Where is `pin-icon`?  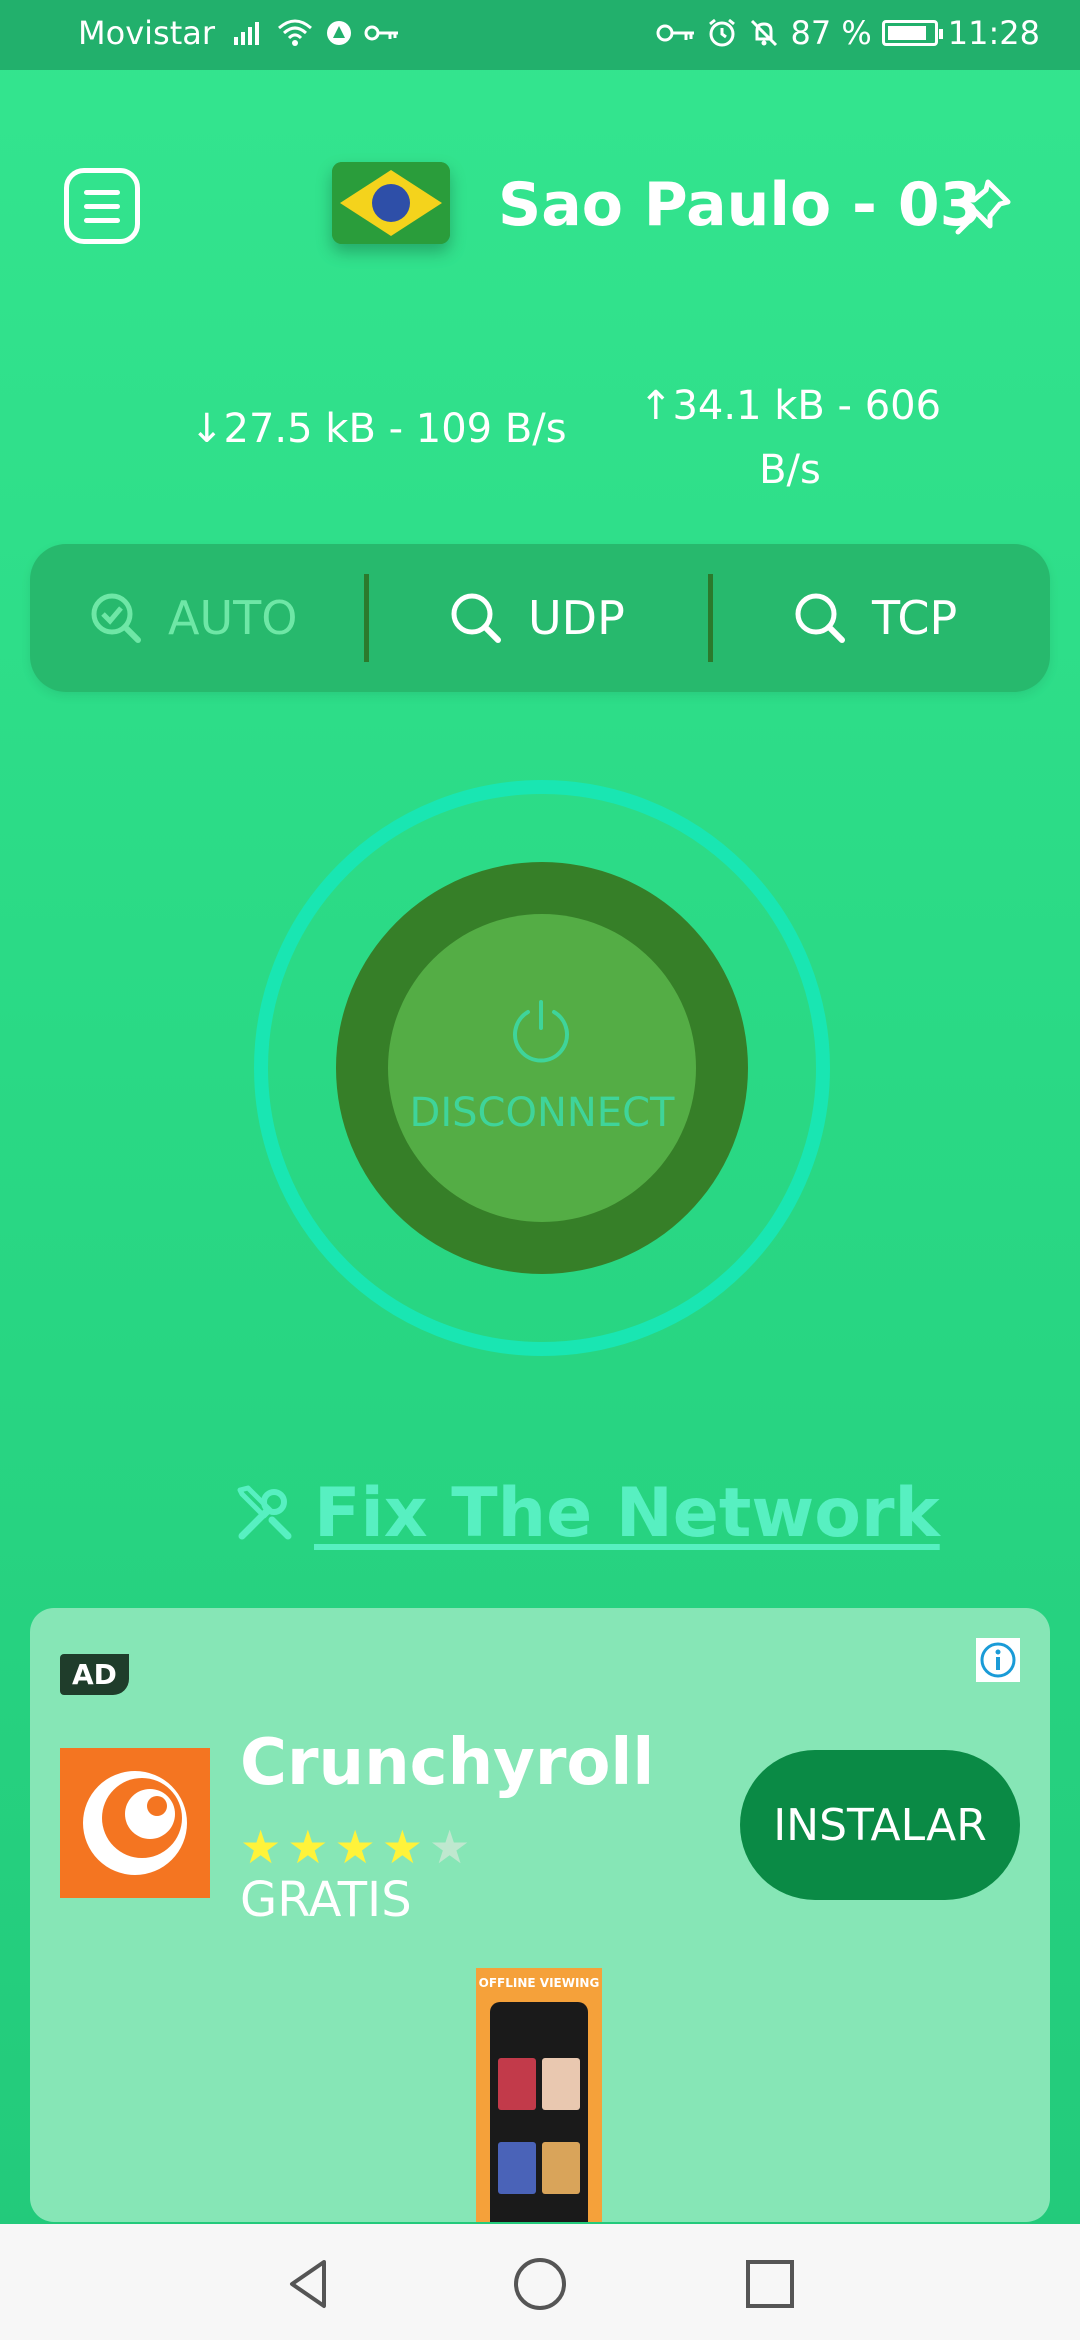 pin-icon is located at coordinates (982, 208).